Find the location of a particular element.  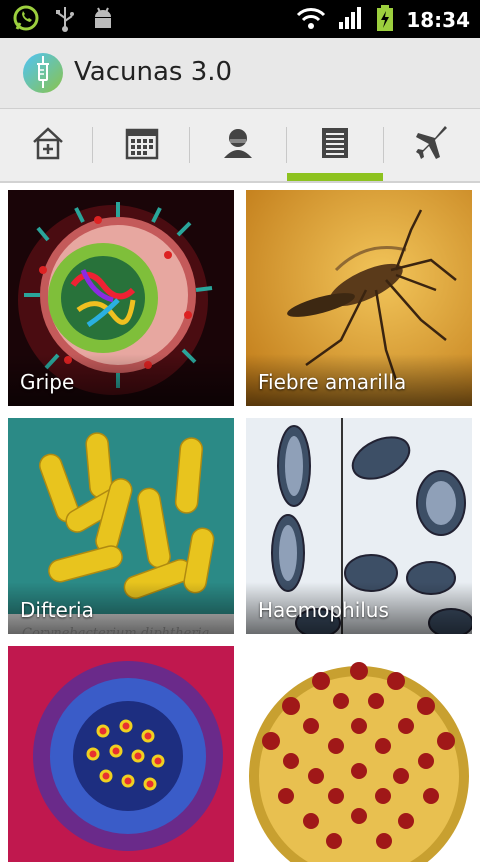

selected-tab-indicator is located at coordinates (335, 177).